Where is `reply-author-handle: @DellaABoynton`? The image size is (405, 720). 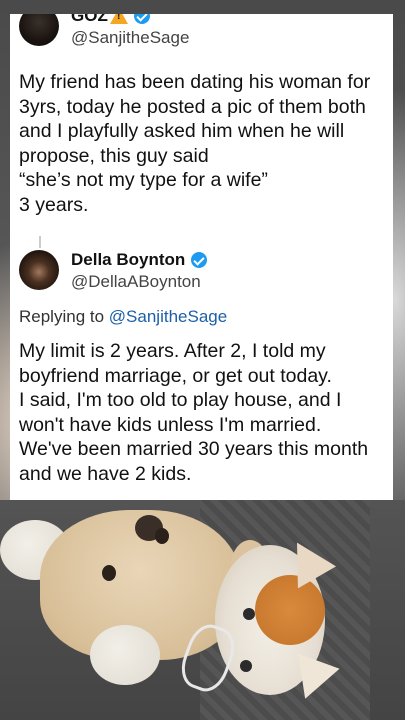 reply-author-handle: @DellaABoynton is located at coordinates (139, 282).